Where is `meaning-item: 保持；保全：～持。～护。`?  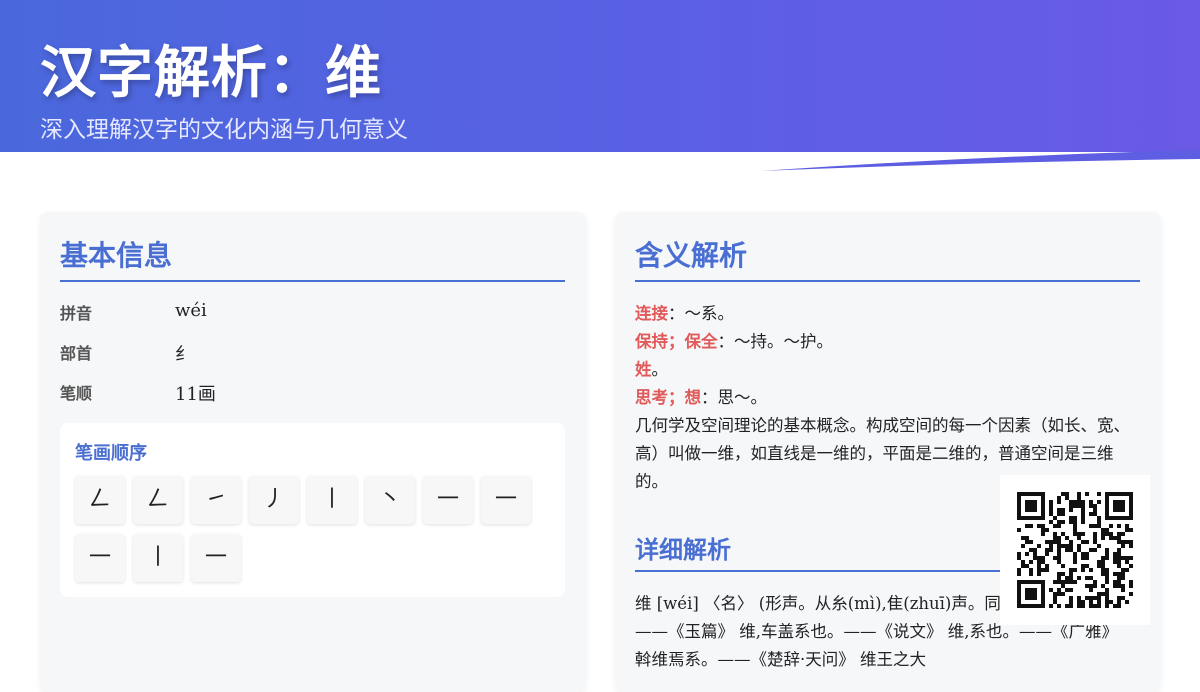 meaning-item: 保持；保全：～持。～护。 is located at coordinates (885, 342).